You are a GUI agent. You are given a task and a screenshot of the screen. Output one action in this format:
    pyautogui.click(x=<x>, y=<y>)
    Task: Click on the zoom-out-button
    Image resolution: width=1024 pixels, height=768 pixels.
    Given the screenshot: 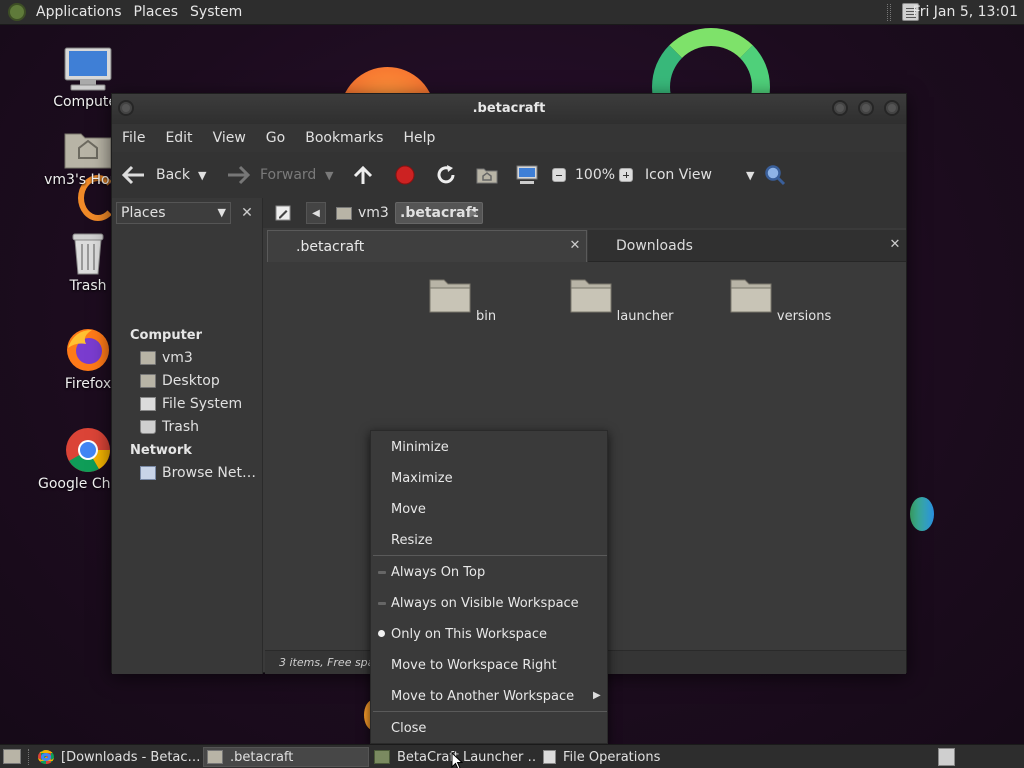 What is the action you would take?
    pyautogui.click(x=559, y=175)
    